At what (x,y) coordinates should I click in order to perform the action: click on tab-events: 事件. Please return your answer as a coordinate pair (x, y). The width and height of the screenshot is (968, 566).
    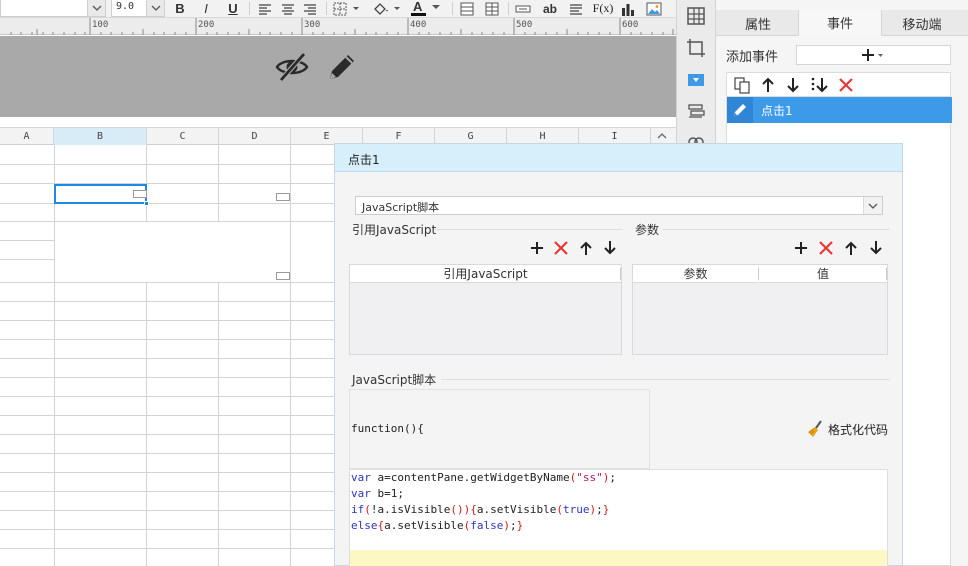
    Looking at the image, I should click on (840, 23).